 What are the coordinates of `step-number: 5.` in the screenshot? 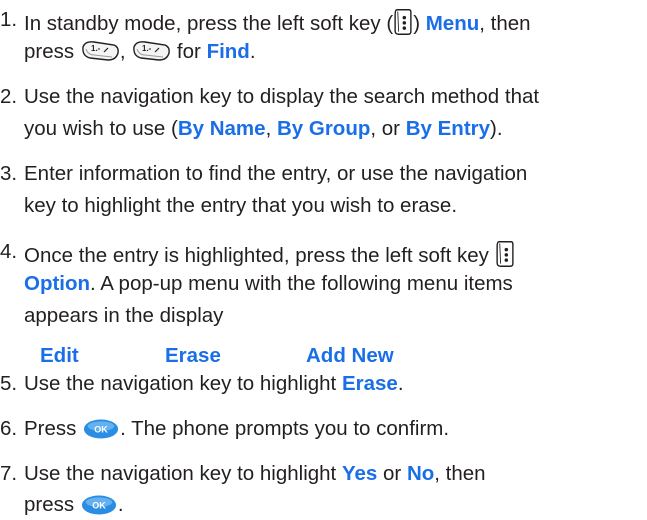 It's located at (9, 383).